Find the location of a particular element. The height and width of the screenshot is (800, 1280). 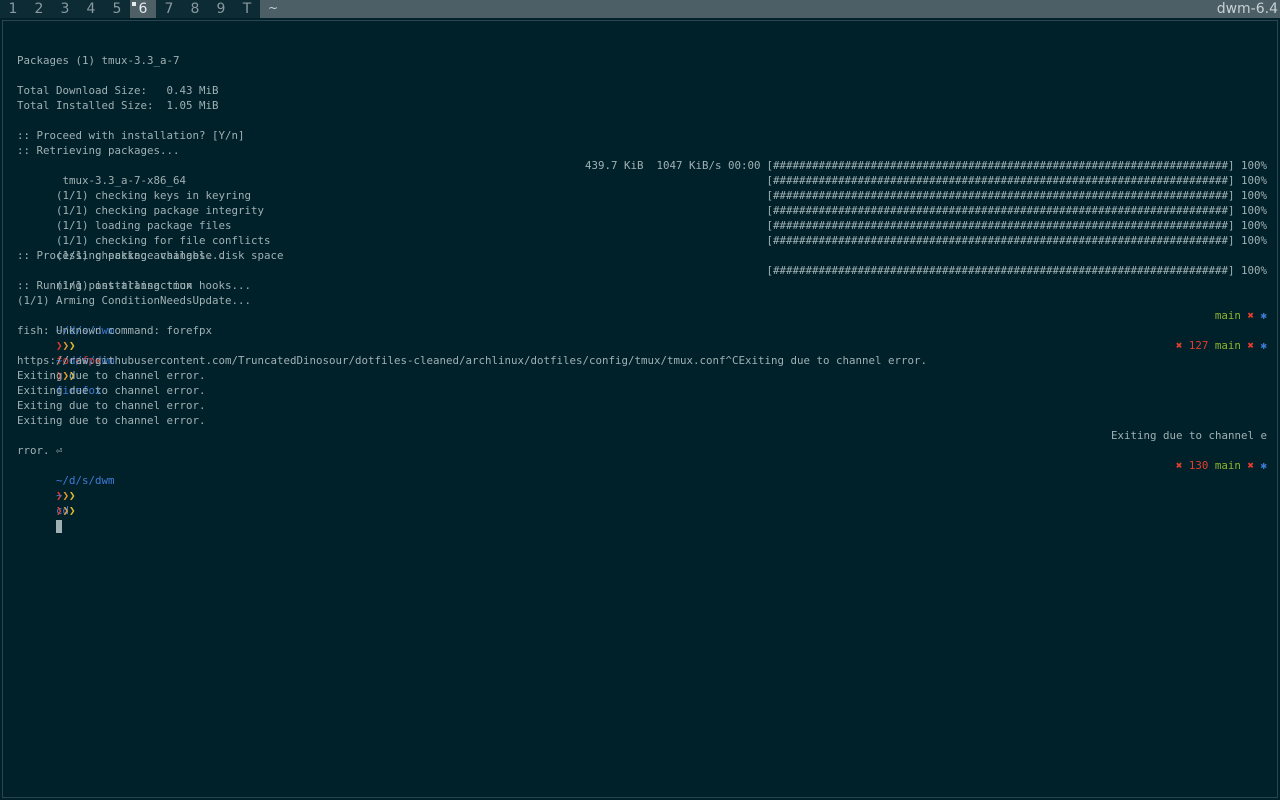

tag-9: 9 is located at coordinates (221, 9).